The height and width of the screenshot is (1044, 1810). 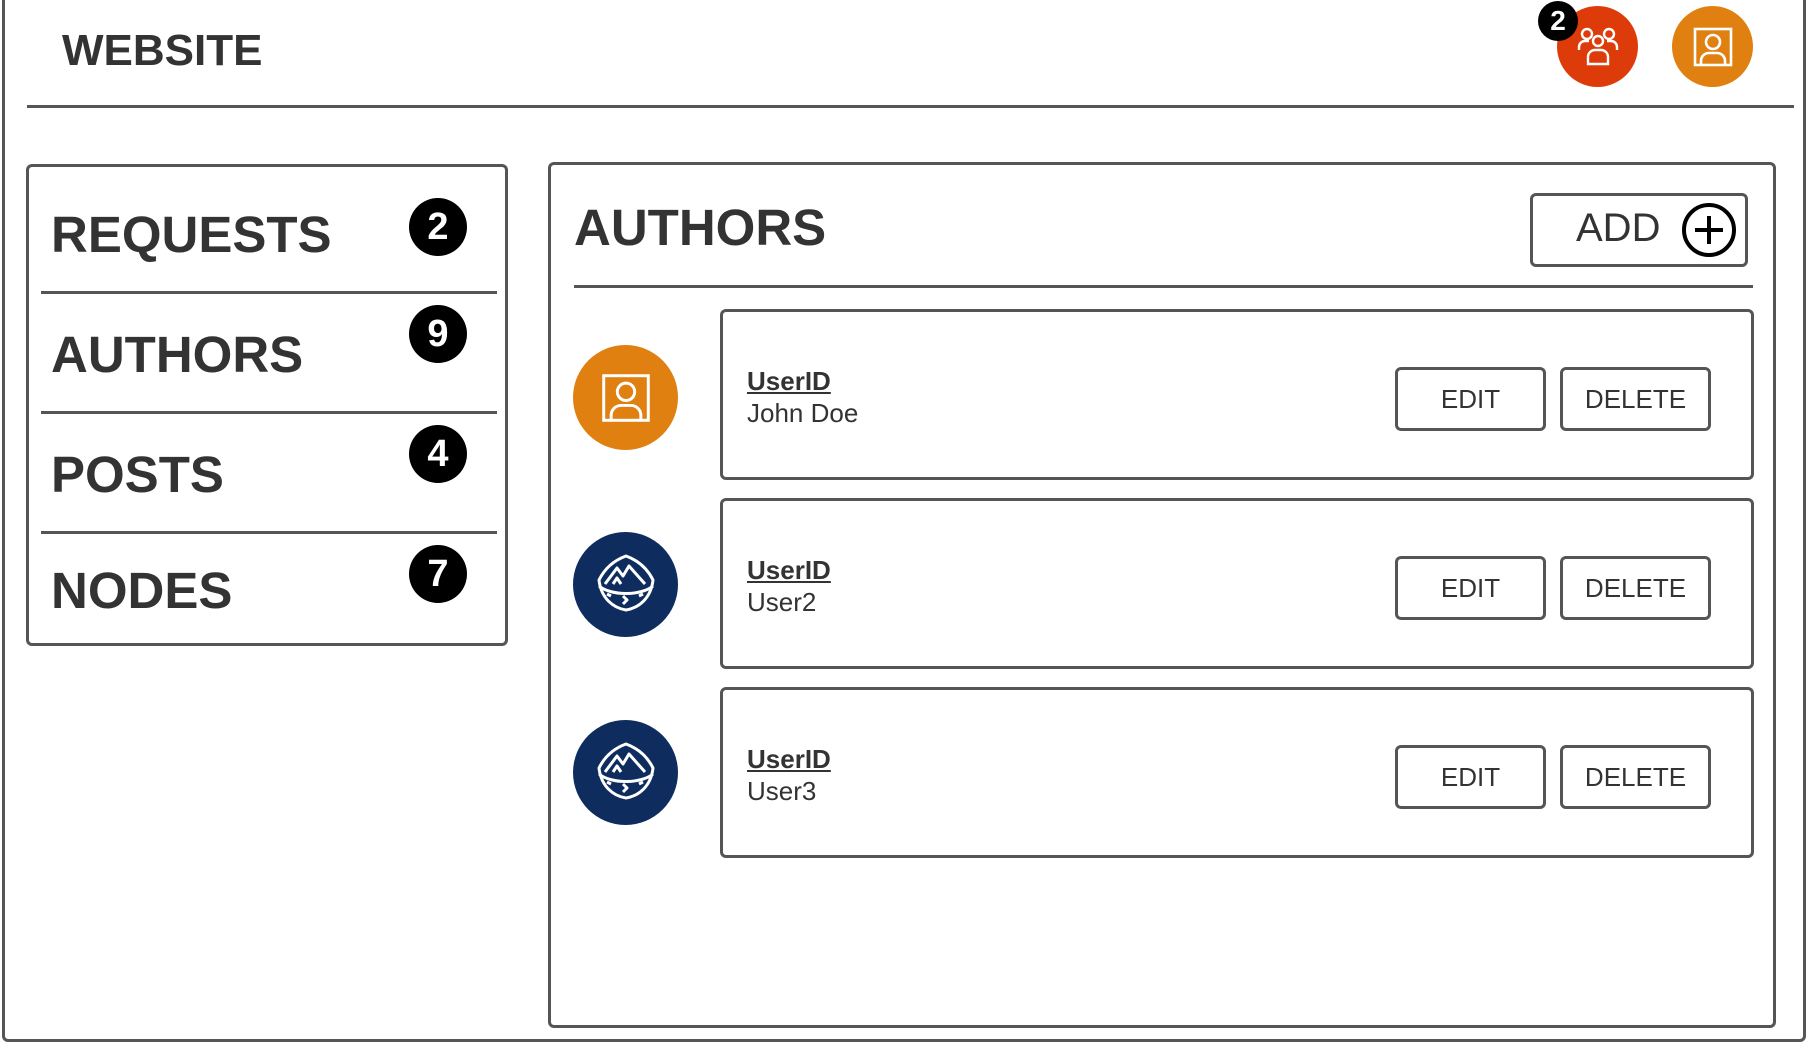 What do you see at coordinates (438, 227) in the screenshot?
I see `count-badge: 2` at bounding box center [438, 227].